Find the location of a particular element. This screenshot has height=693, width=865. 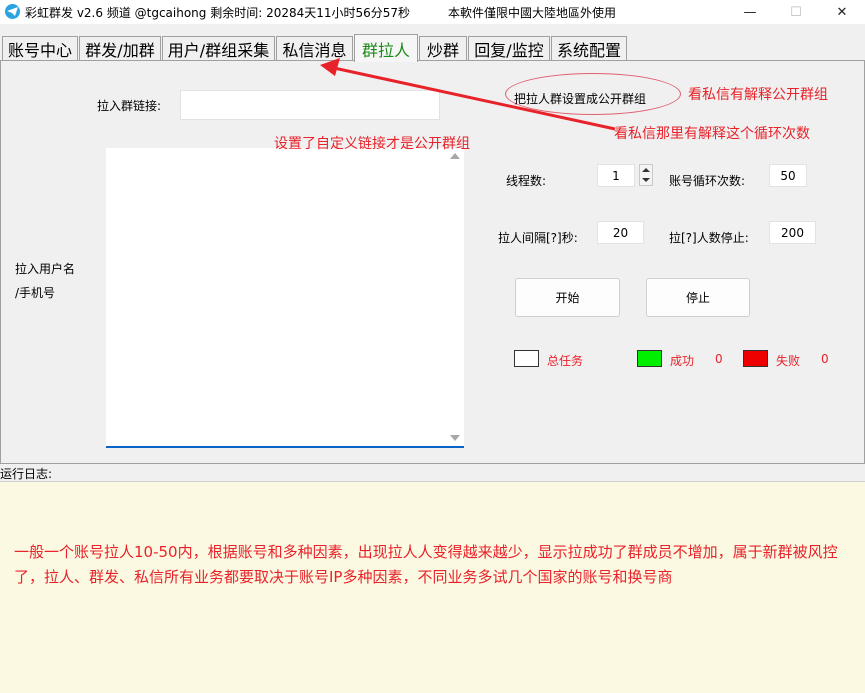

log-label: 运行日志: is located at coordinates (26, 474).